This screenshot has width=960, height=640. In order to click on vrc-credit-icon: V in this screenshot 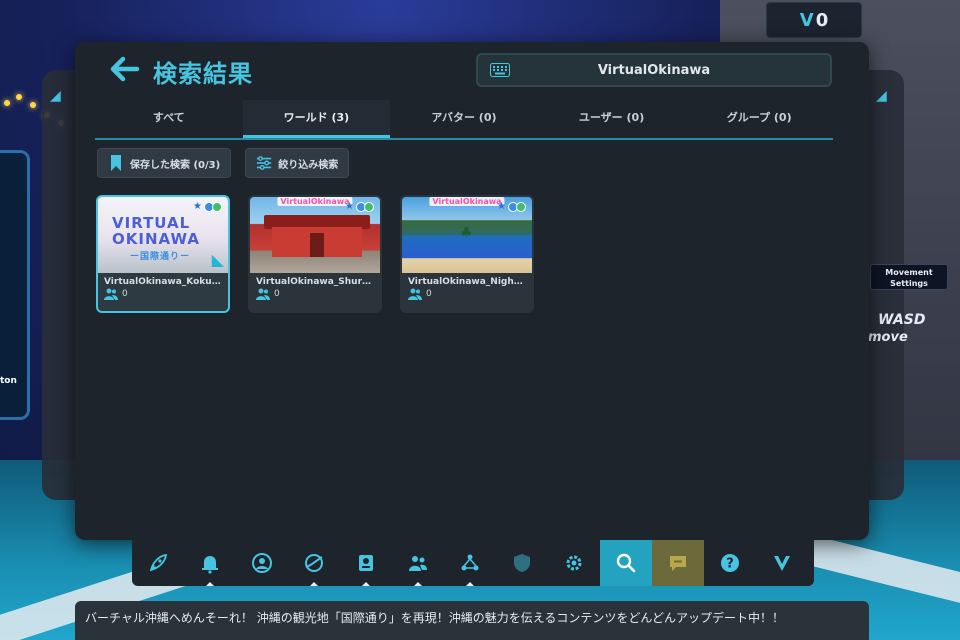, I will do `click(806, 20)`.